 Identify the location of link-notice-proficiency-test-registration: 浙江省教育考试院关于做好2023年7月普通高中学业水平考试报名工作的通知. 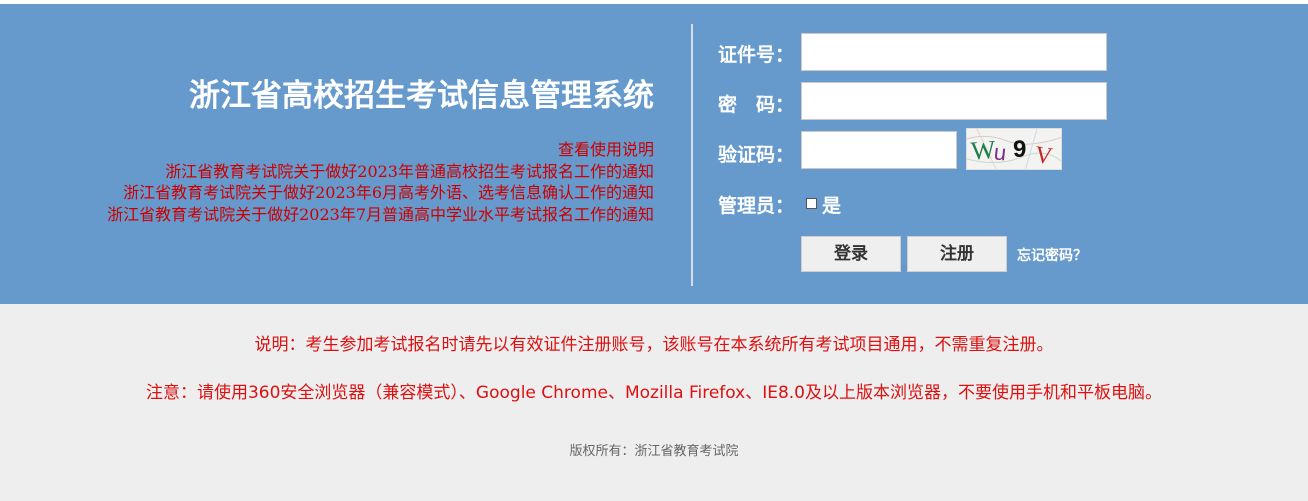
(380, 215).